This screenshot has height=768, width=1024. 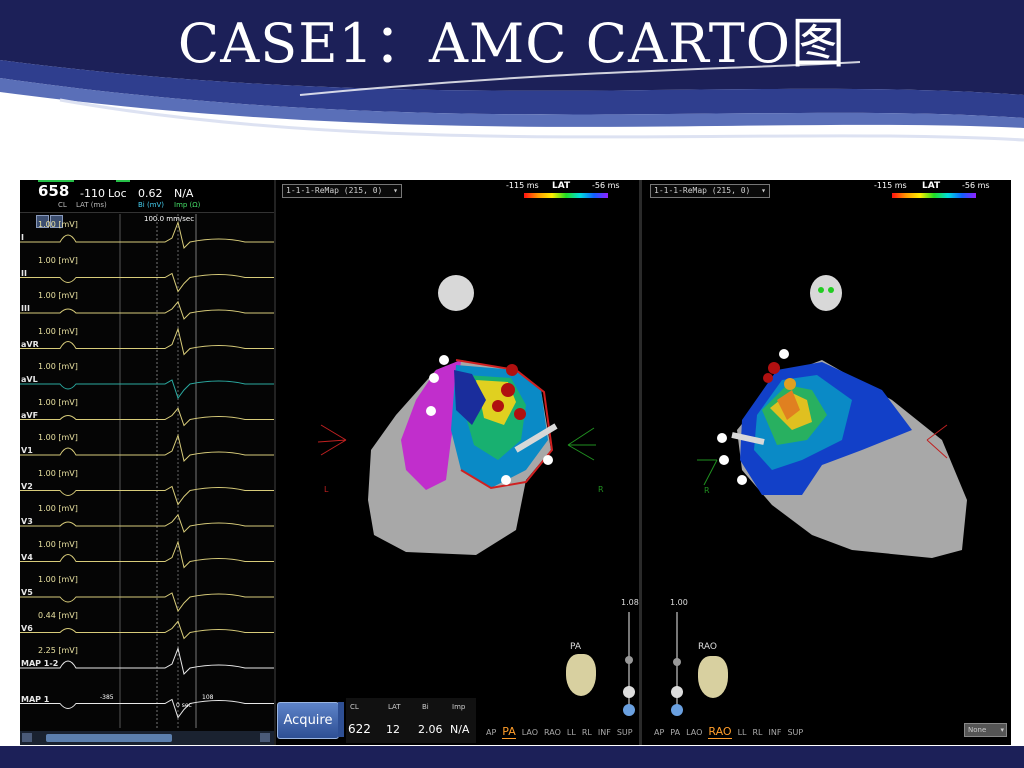 What do you see at coordinates (29, 379) in the screenshot?
I see `lead-name: aVL` at bounding box center [29, 379].